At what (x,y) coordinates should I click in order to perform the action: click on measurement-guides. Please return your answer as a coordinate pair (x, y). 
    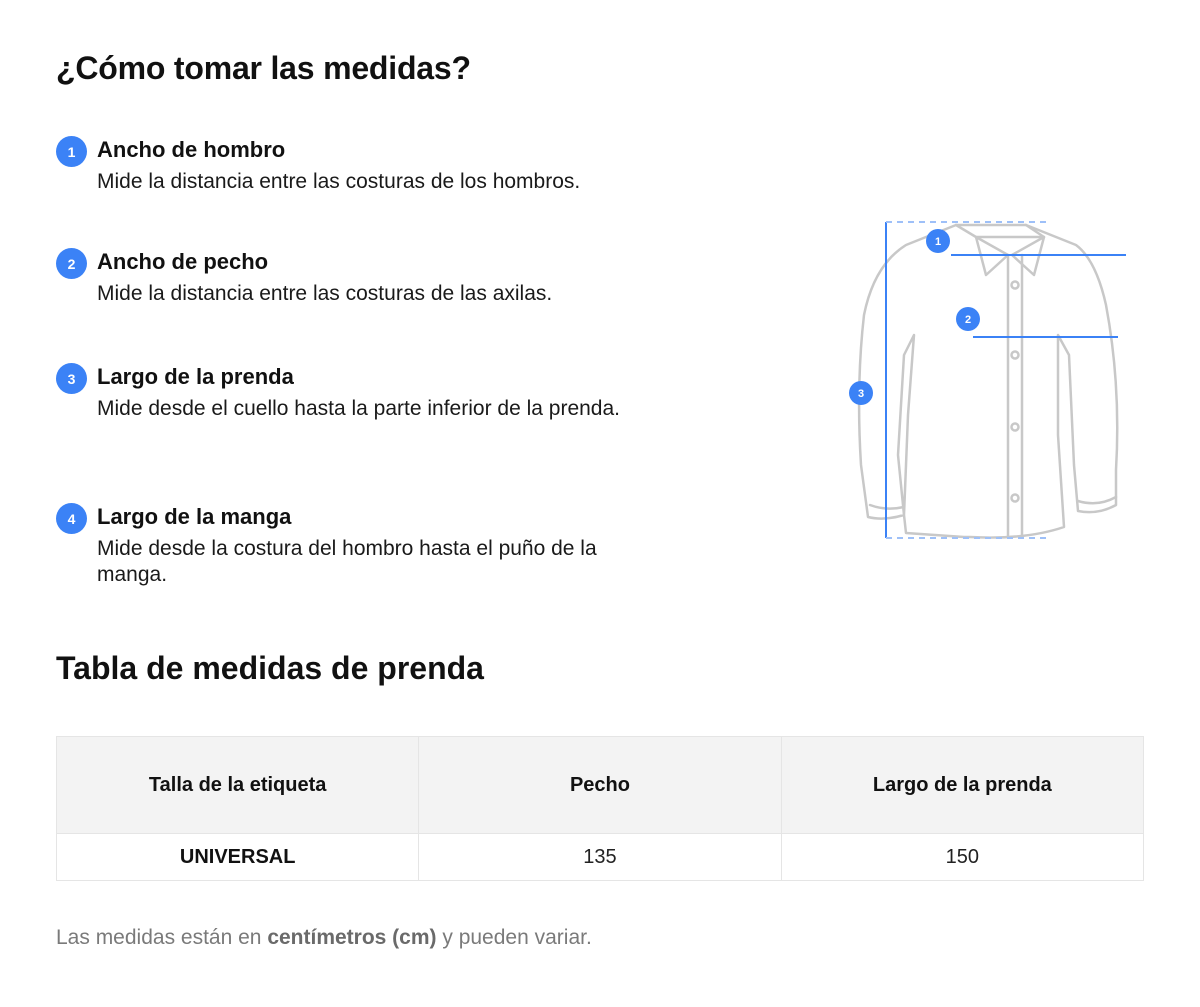
    Looking at the image, I should click on (1005, 380).